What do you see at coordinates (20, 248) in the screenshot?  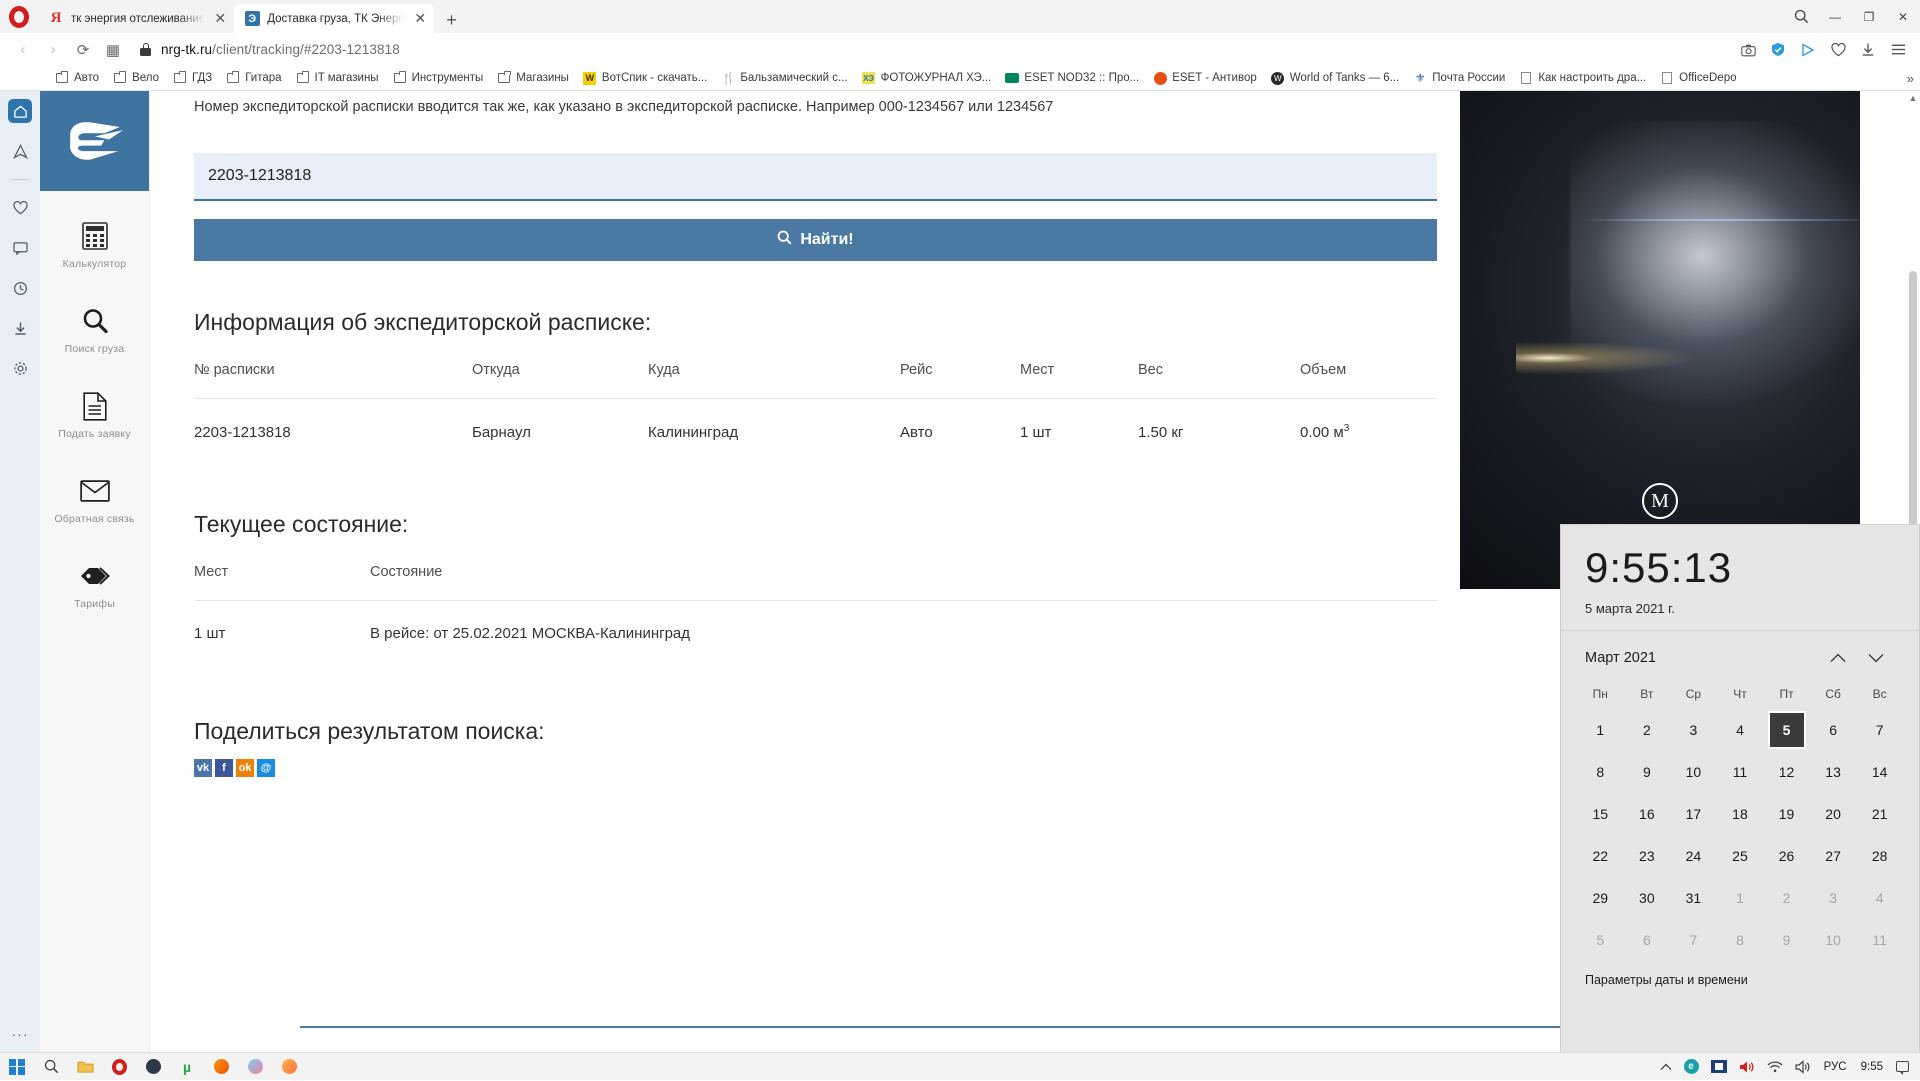 I see `messenger-icon` at bounding box center [20, 248].